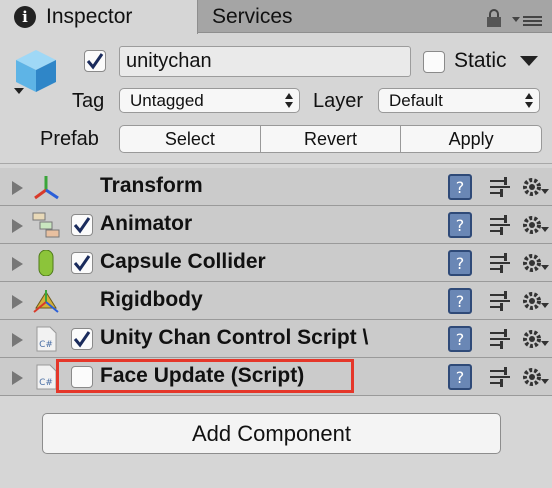 The width and height of the screenshot is (552, 488). What do you see at coordinates (459, 100) in the screenshot?
I see `layer-select: Default` at bounding box center [459, 100].